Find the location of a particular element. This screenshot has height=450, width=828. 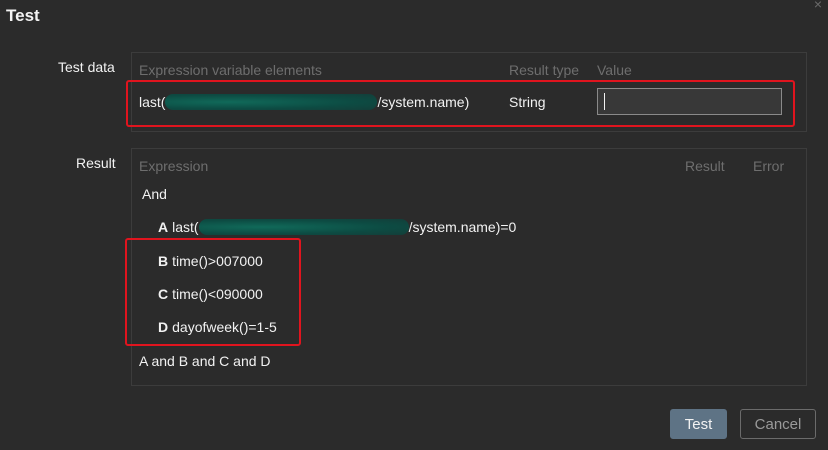

expression-a: Alast( /system.name)=0 is located at coordinates (337, 227).